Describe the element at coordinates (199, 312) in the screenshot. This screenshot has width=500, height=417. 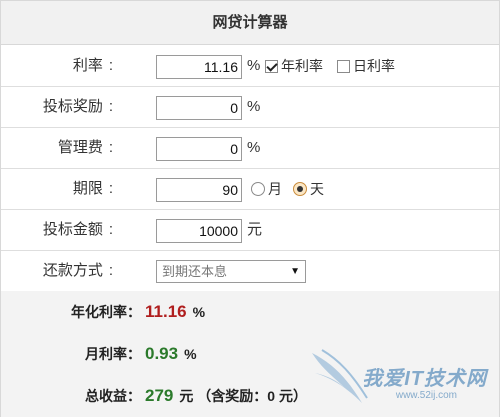
I see `annual-rate-result-suffix: %` at that location.